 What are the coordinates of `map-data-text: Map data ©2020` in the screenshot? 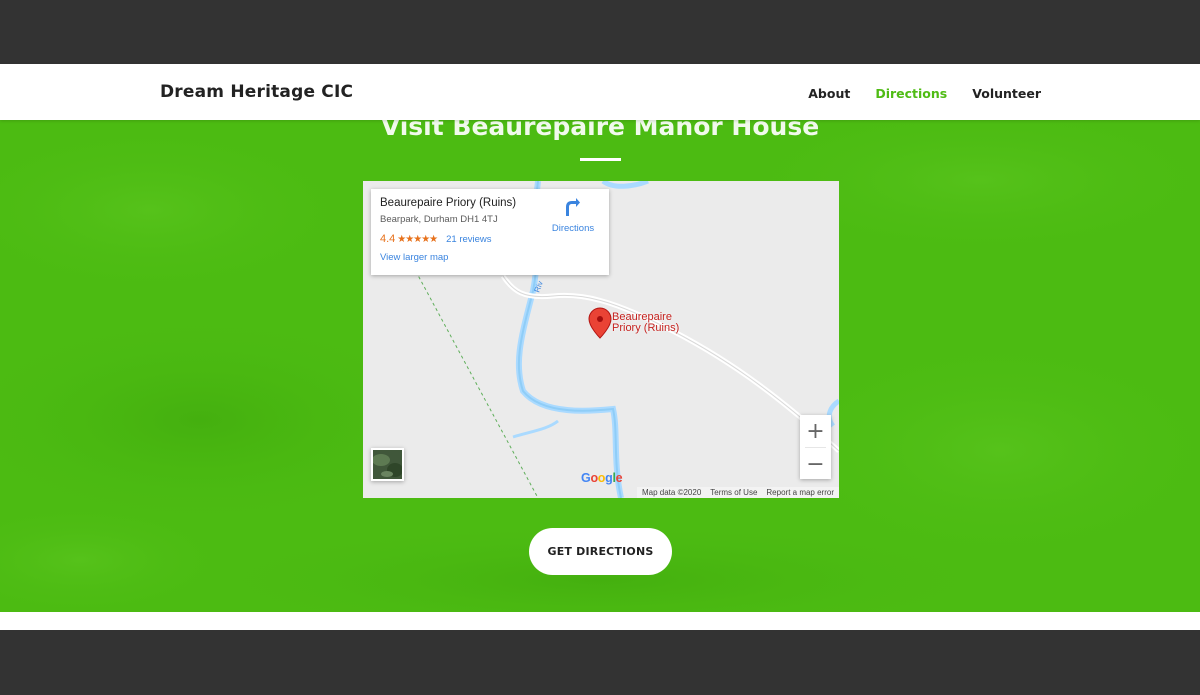 It's located at (672, 492).